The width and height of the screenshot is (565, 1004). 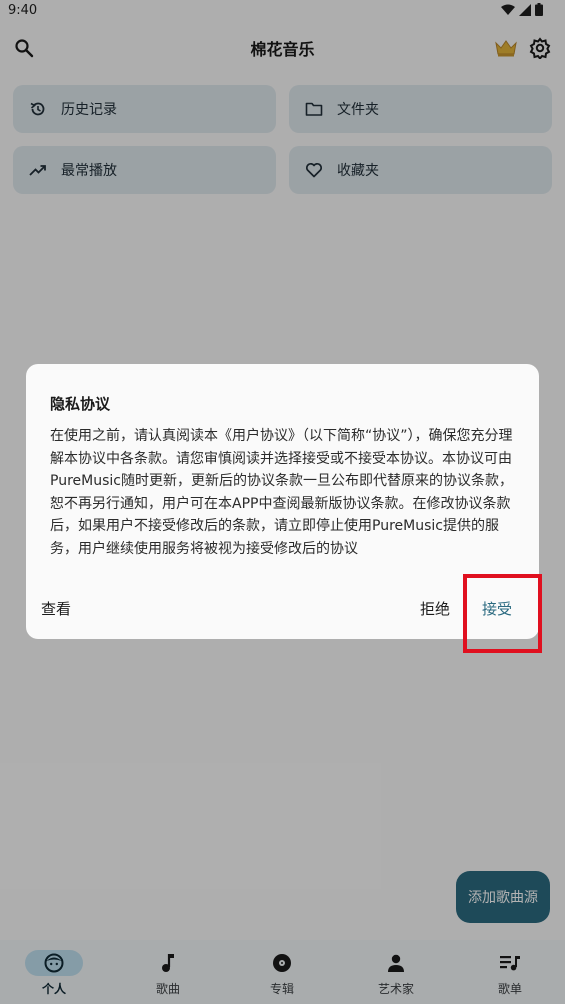 I want to click on view-button: 查看, so click(x=56, y=608).